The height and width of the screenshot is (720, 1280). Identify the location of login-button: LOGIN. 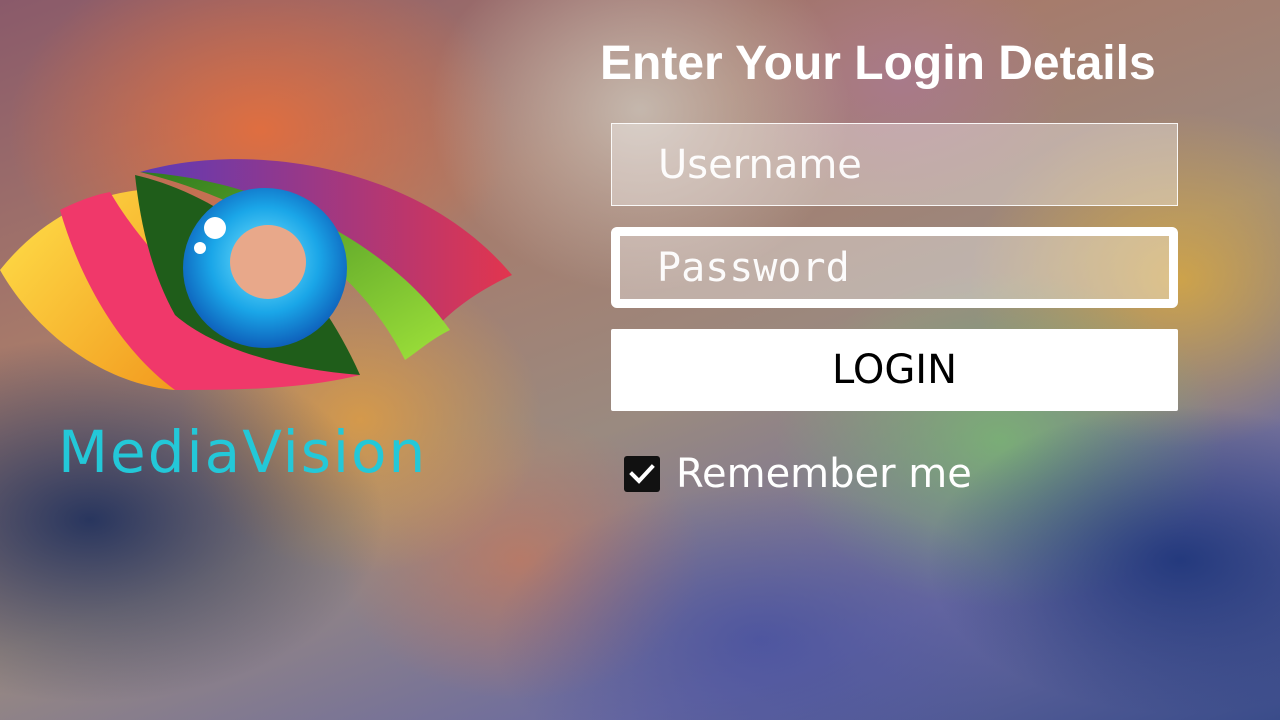
(894, 370).